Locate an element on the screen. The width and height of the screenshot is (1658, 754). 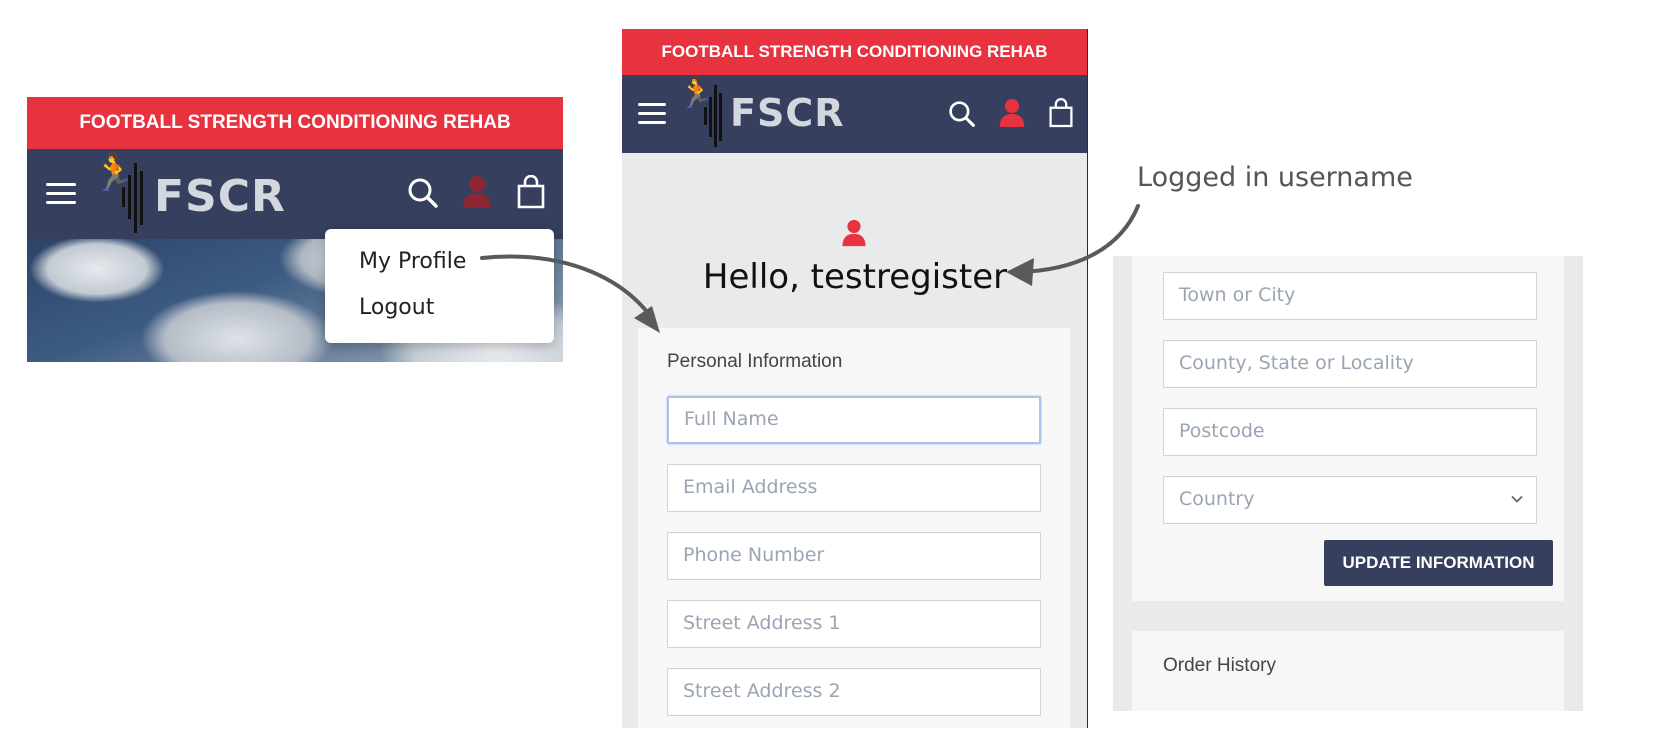
arrow-to-username is located at coordinates (1079, 239).